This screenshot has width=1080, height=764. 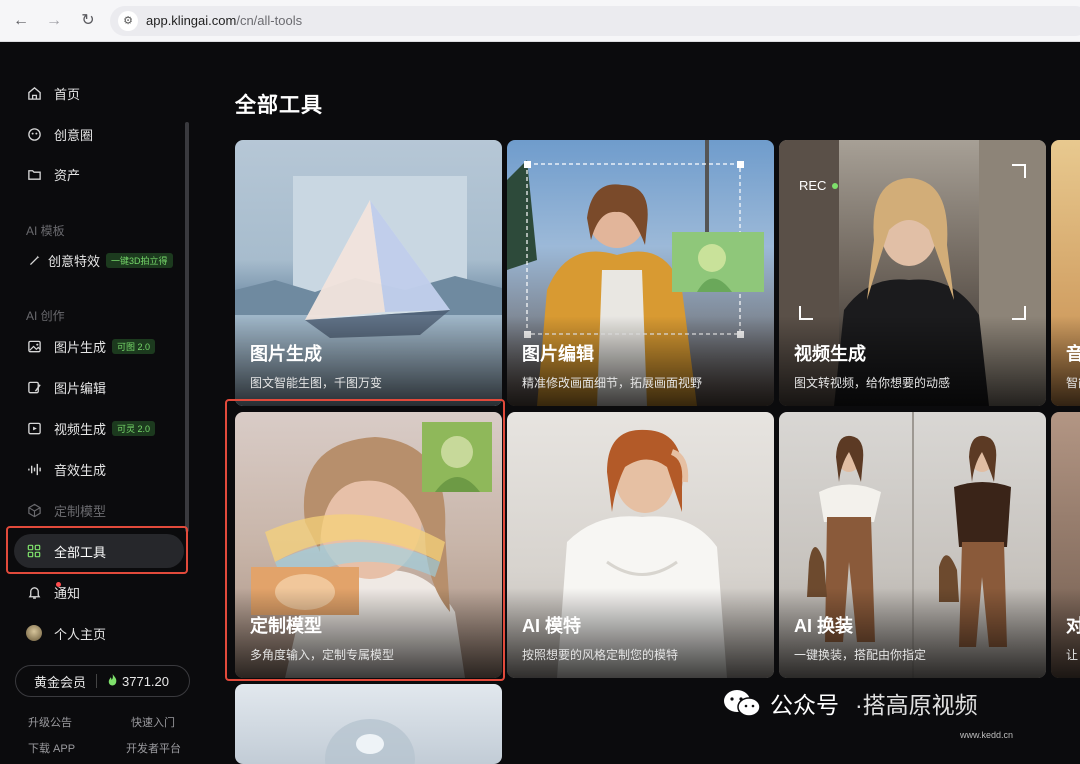 What do you see at coordinates (153, 748) in the screenshot?
I see `footer-link-developer: 开发者平台` at bounding box center [153, 748].